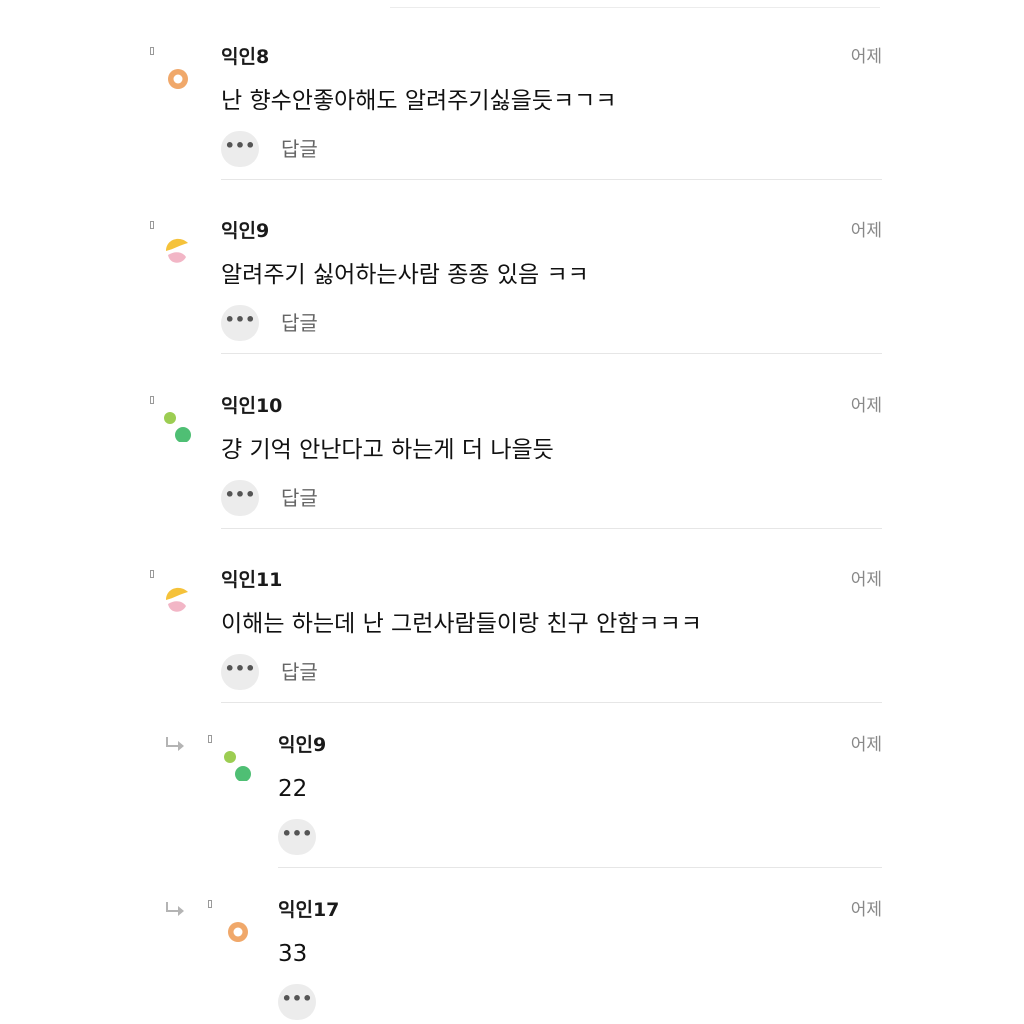 This screenshot has height=1024, width=1024. What do you see at coordinates (461, 624) in the screenshot?
I see `comment-content: 이해는 하는데 난 그런사람들이랑 친구 안함ㅋㅋㅋ` at bounding box center [461, 624].